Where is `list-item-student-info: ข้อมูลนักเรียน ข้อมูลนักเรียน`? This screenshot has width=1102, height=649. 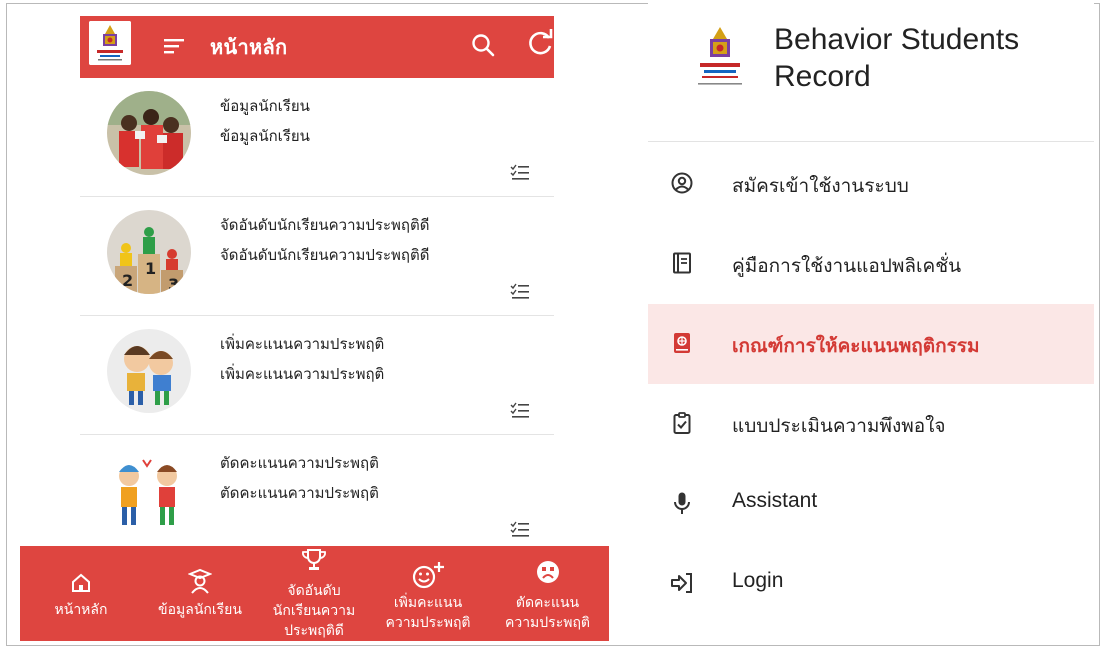 list-item-student-info: ข้อมูลนักเรียน ข้อมูลนักเรียน is located at coordinates (317, 137).